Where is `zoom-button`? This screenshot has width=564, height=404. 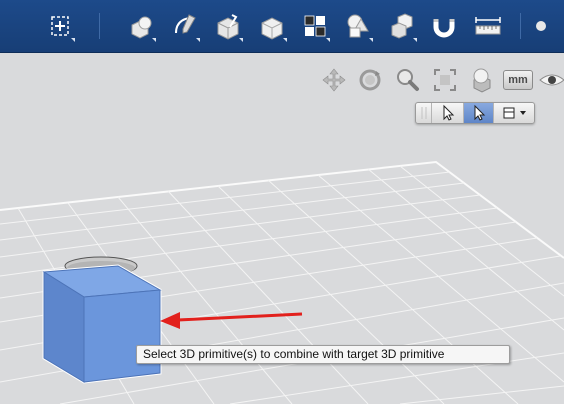
zoom-button is located at coordinates (408, 80).